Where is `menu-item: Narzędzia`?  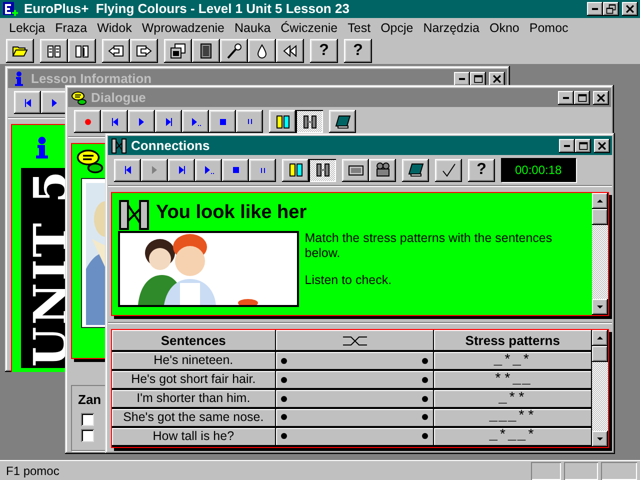 menu-item: Narzędzia is located at coordinates (451, 28).